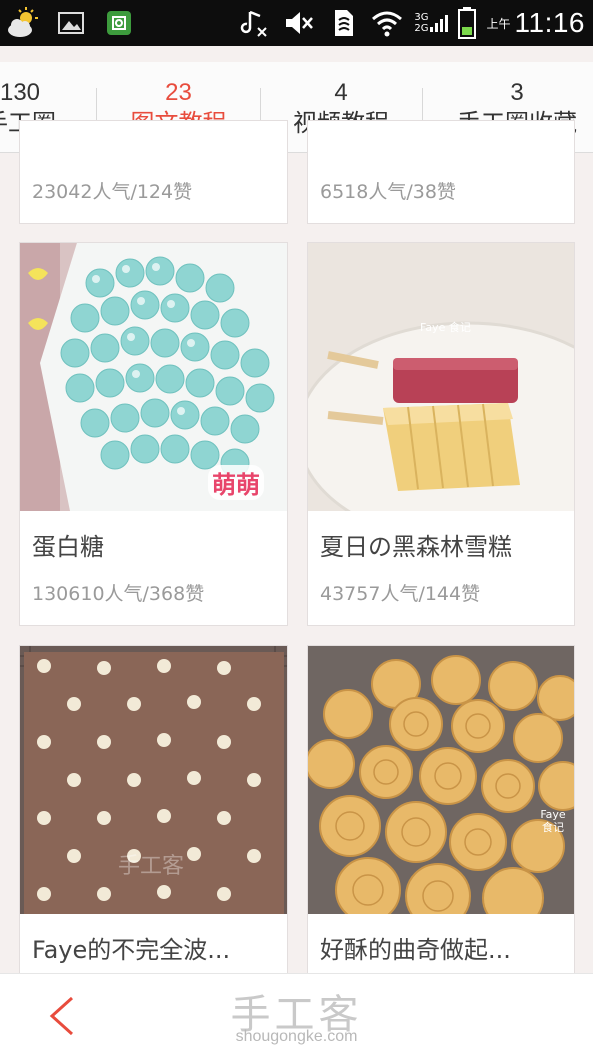 The height and width of the screenshot is (1056, 593). What do you see at coordinates (119, 23) in the screenshot?
I see `security-app-icon` at bounding box center [119, 23].